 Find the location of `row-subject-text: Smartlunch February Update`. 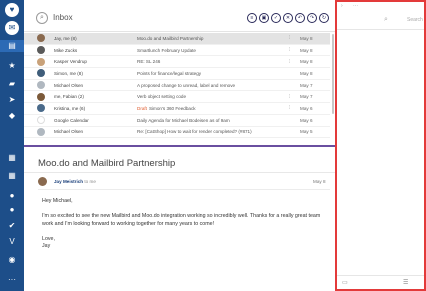

row-subject-text: Smartlunch February Update is located at coordinates (166, 50).